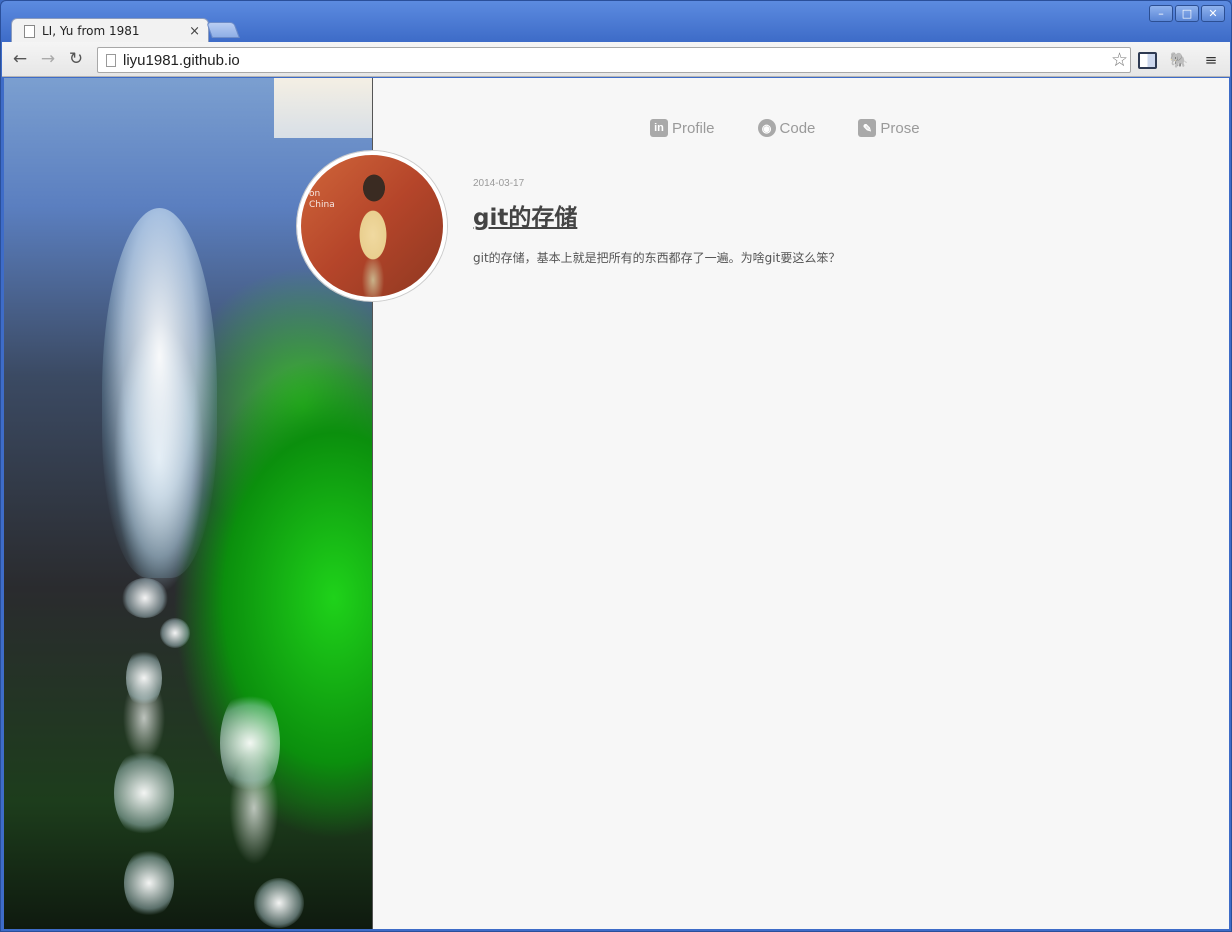 The image size is (1232, 932). I want to click on nav-label: Code, so click(797, 128).